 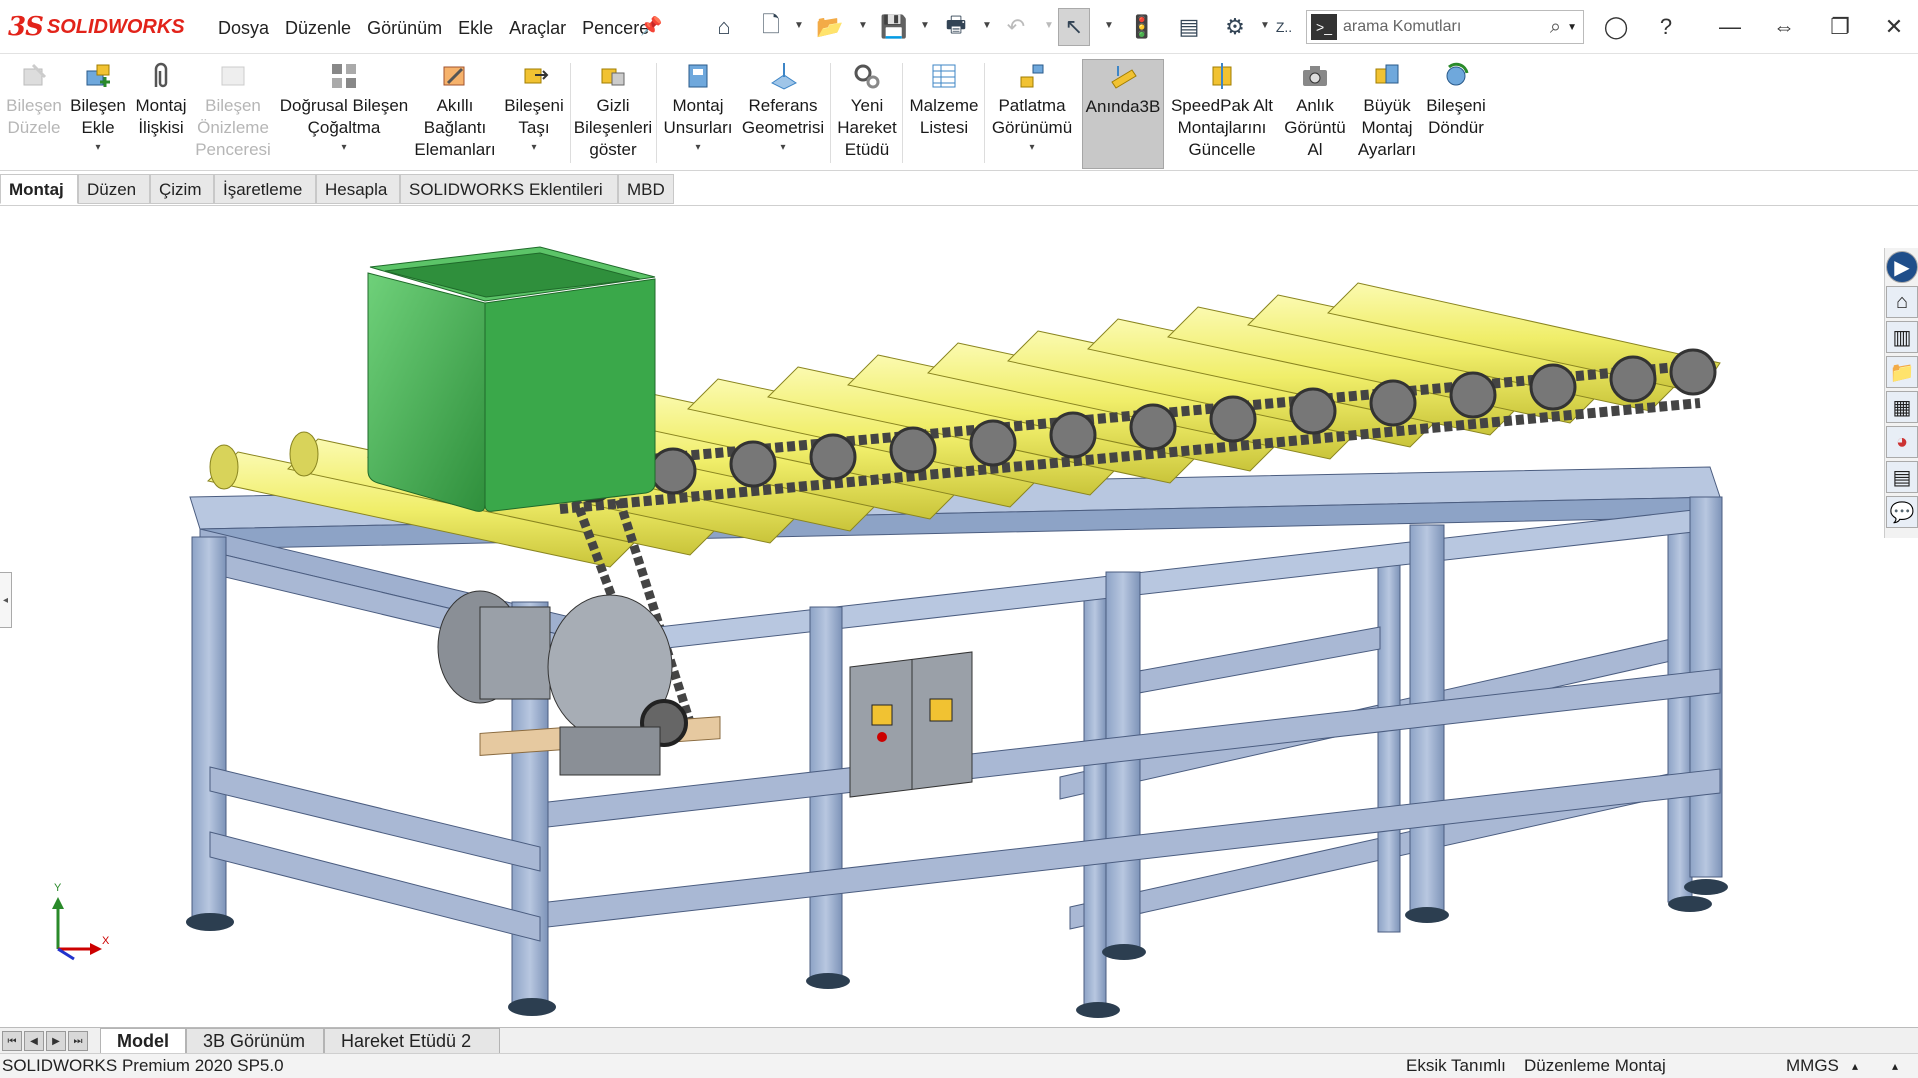 I want to click on new-motion-study-button: Yeni Hareket Etüdü, so click(x=867, y=114).